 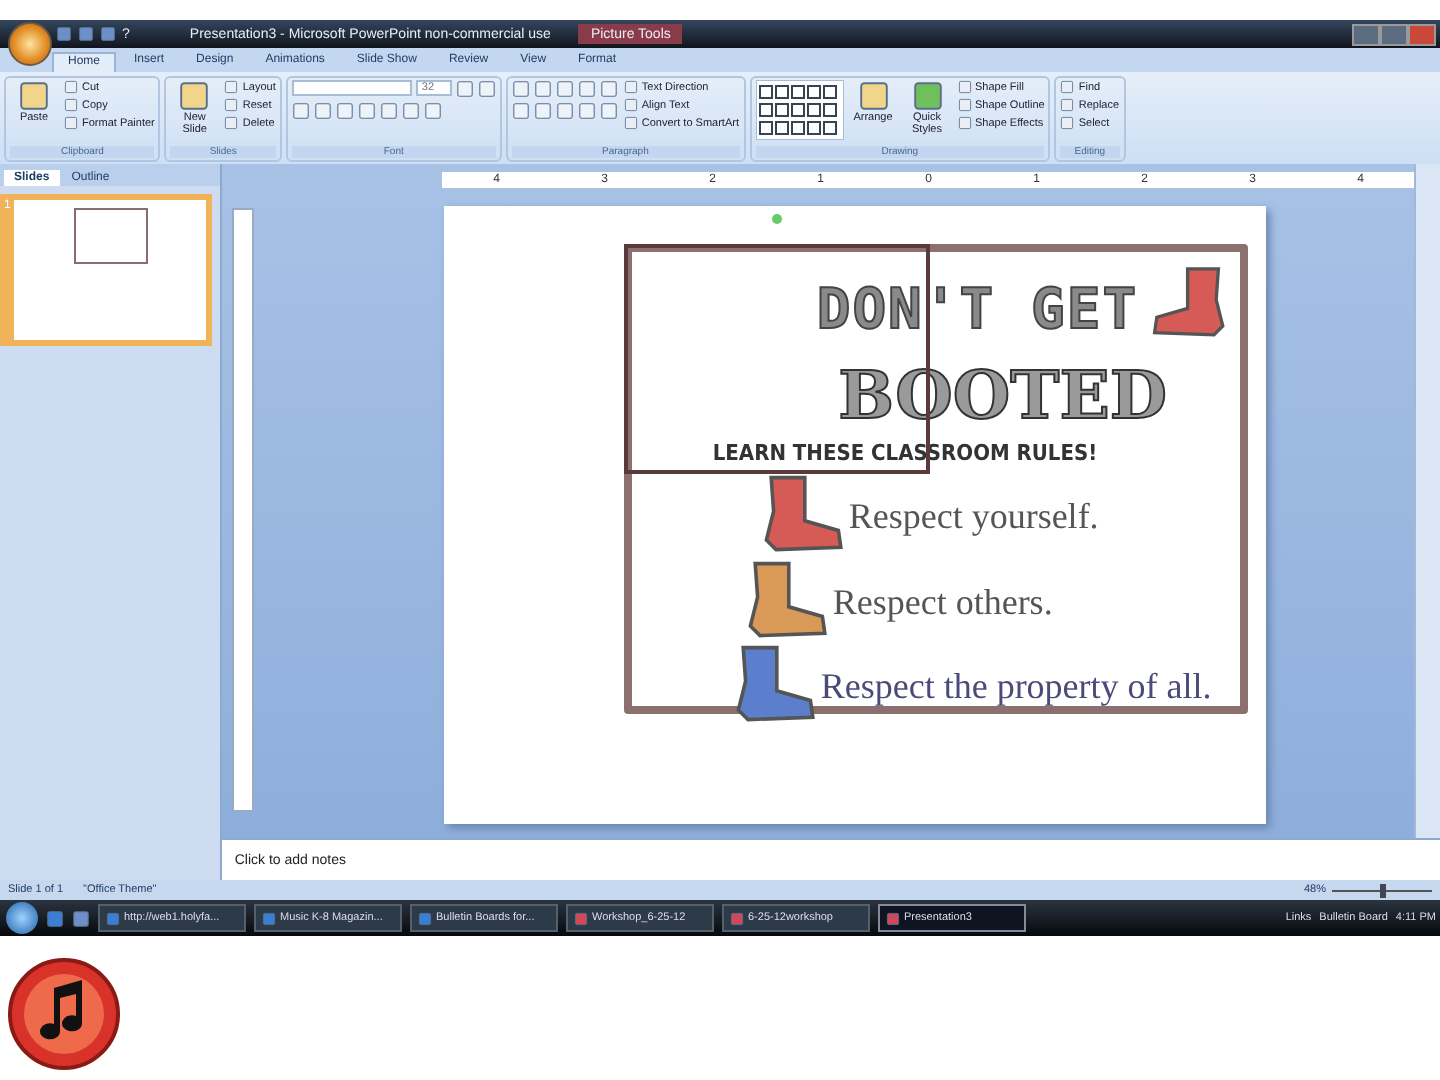 I want to click on maximize-button, so click(x=1394, y=34).